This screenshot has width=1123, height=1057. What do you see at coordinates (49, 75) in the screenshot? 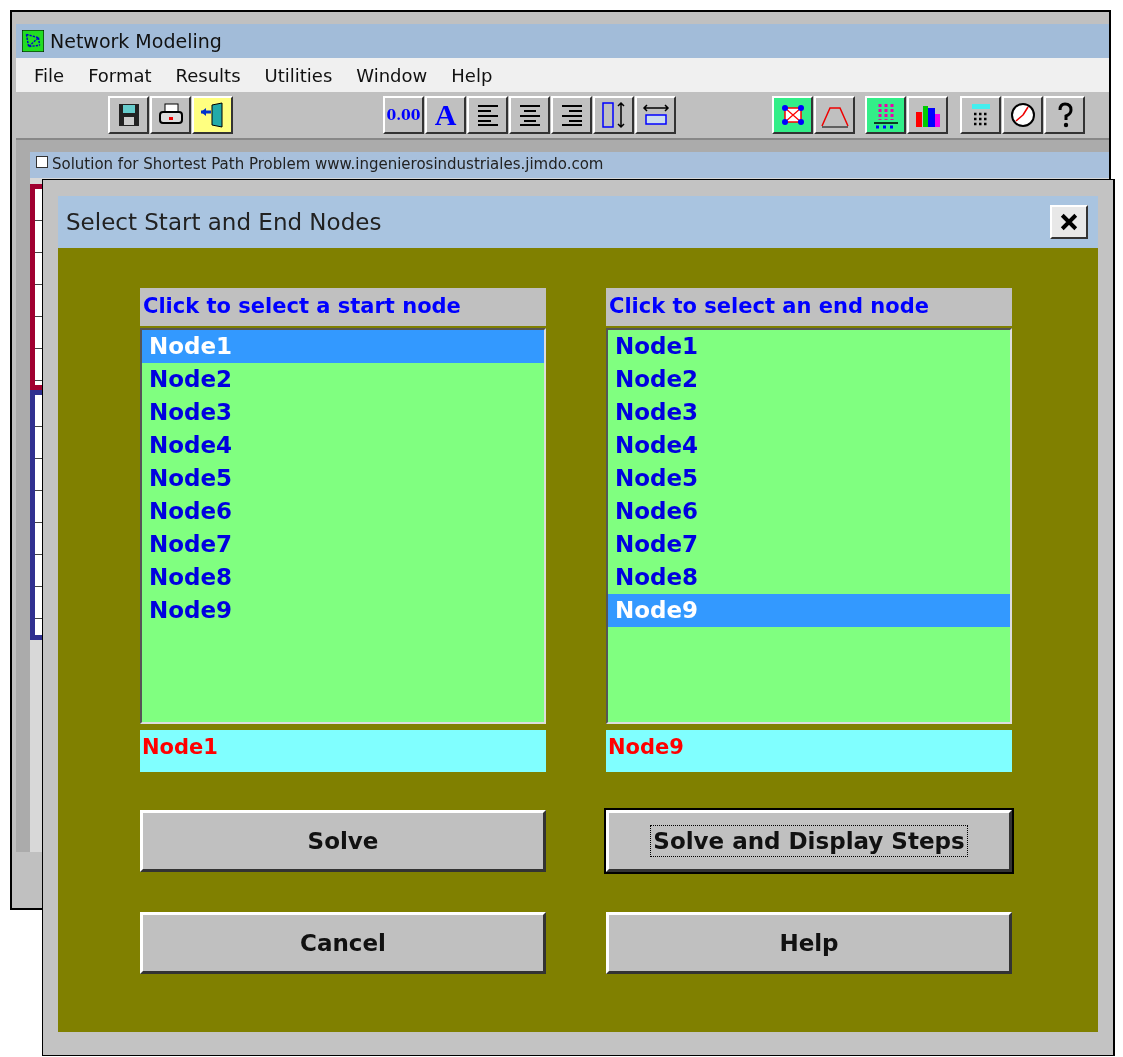
I see `menu-item: File` at bounding box center [49, 75].